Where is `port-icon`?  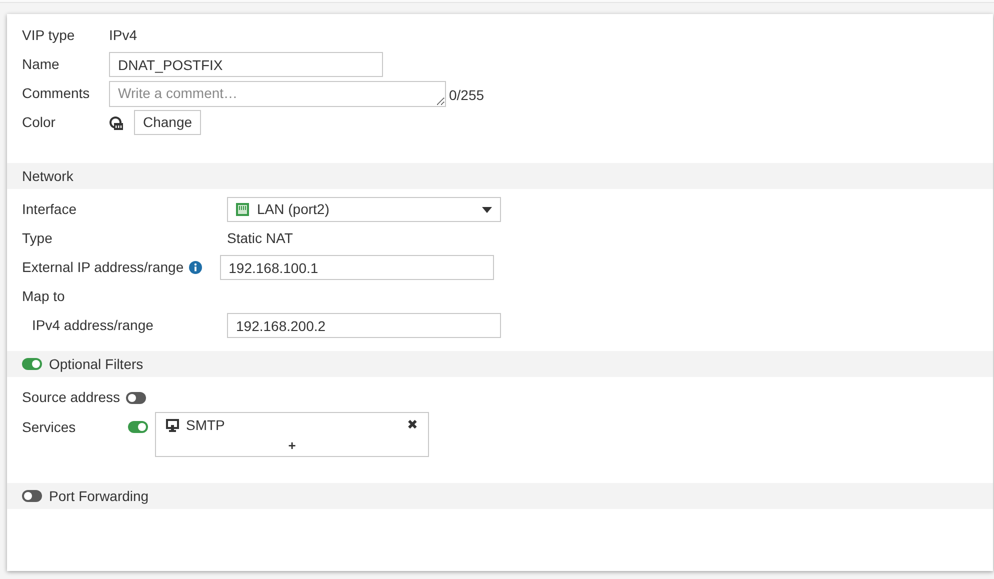
port-icon is located at coordinates (242, 209).